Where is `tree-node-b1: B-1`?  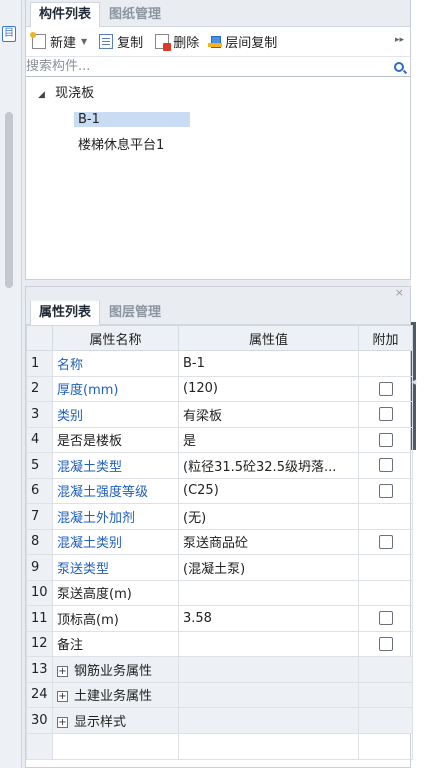
tree-node-b1: B-1 is located at coordinates (218, 120).